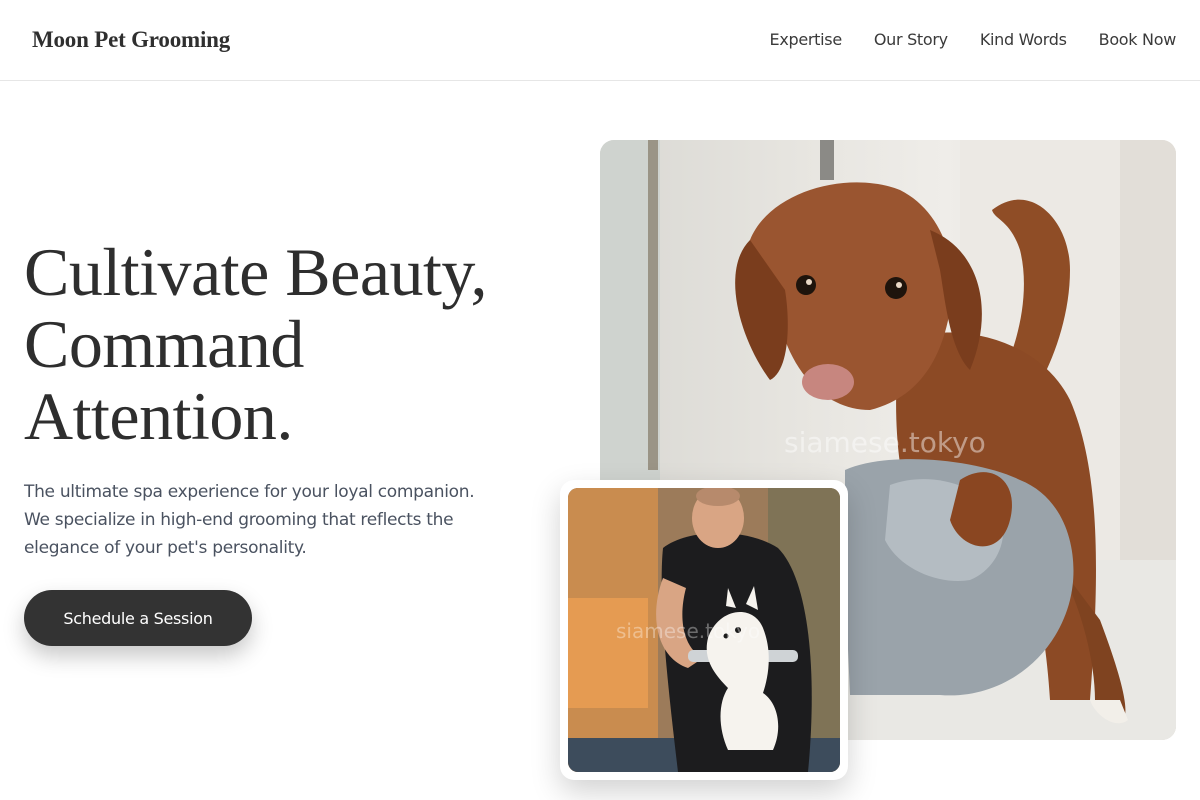 This screenshot has height=800, width=1200. I want to click on headline-line: Cultivate Beauty,, so click(255, 272).